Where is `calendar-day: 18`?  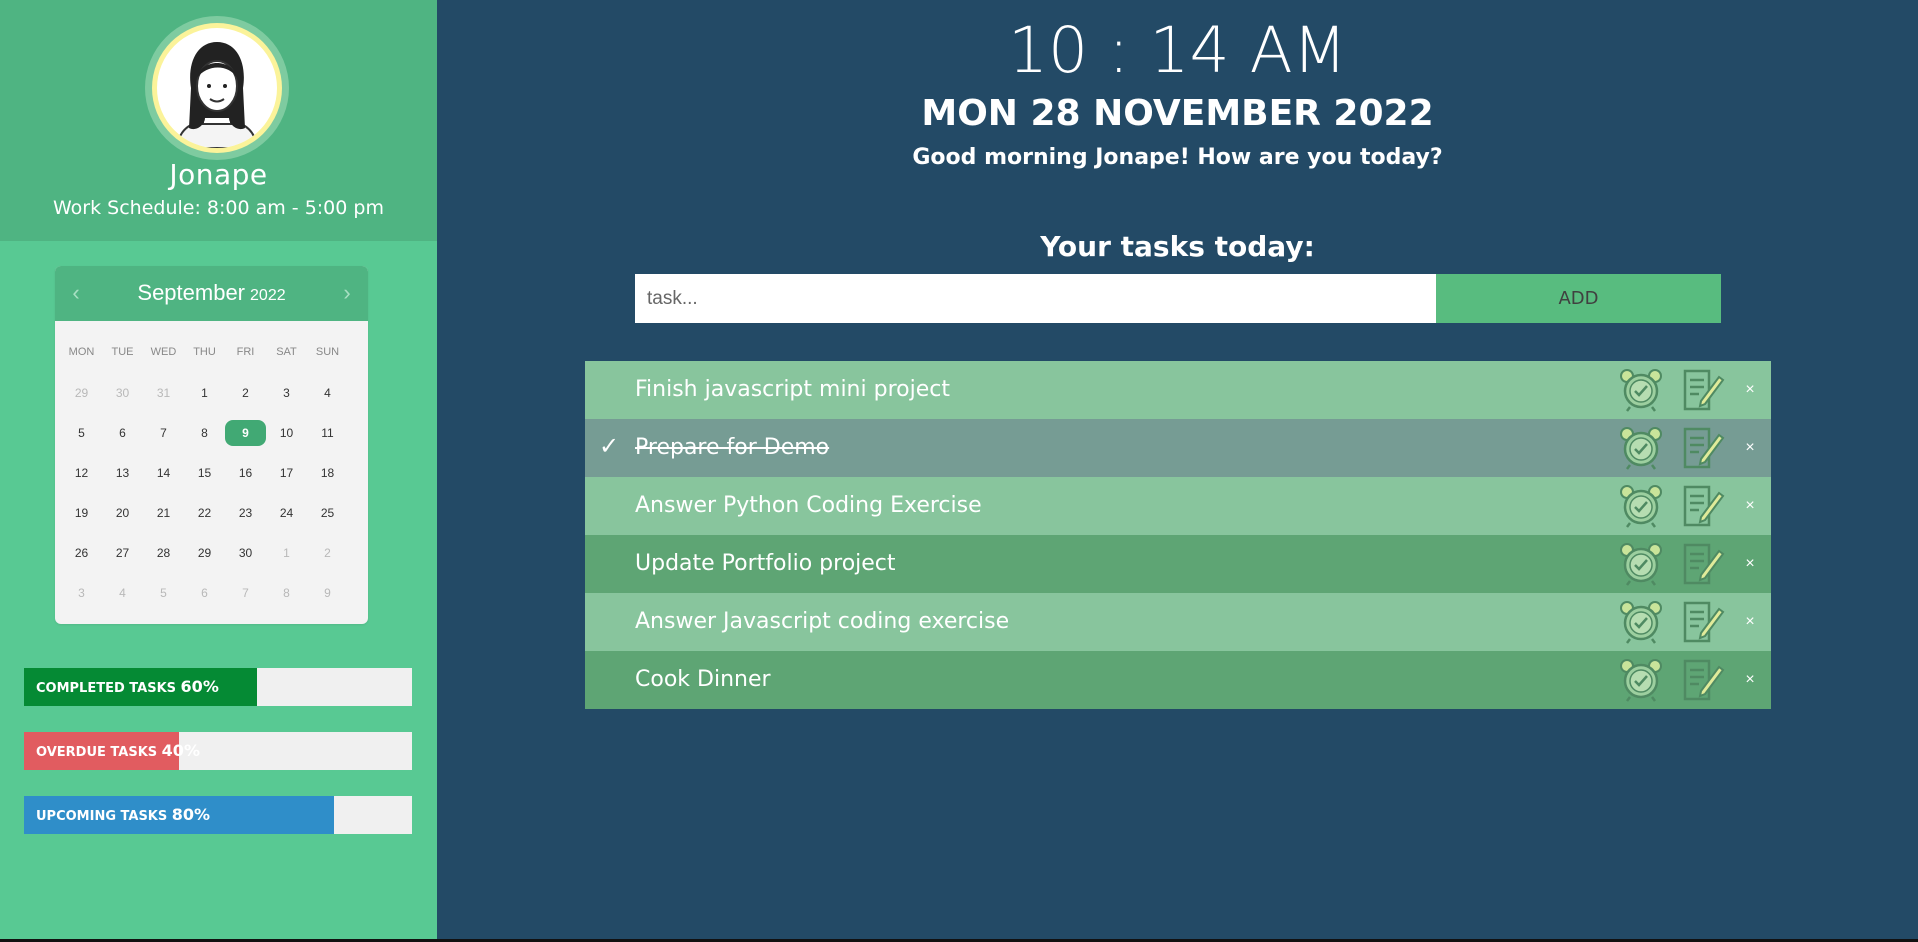
calendar-day: 18 is located at coordinates (327, 473).